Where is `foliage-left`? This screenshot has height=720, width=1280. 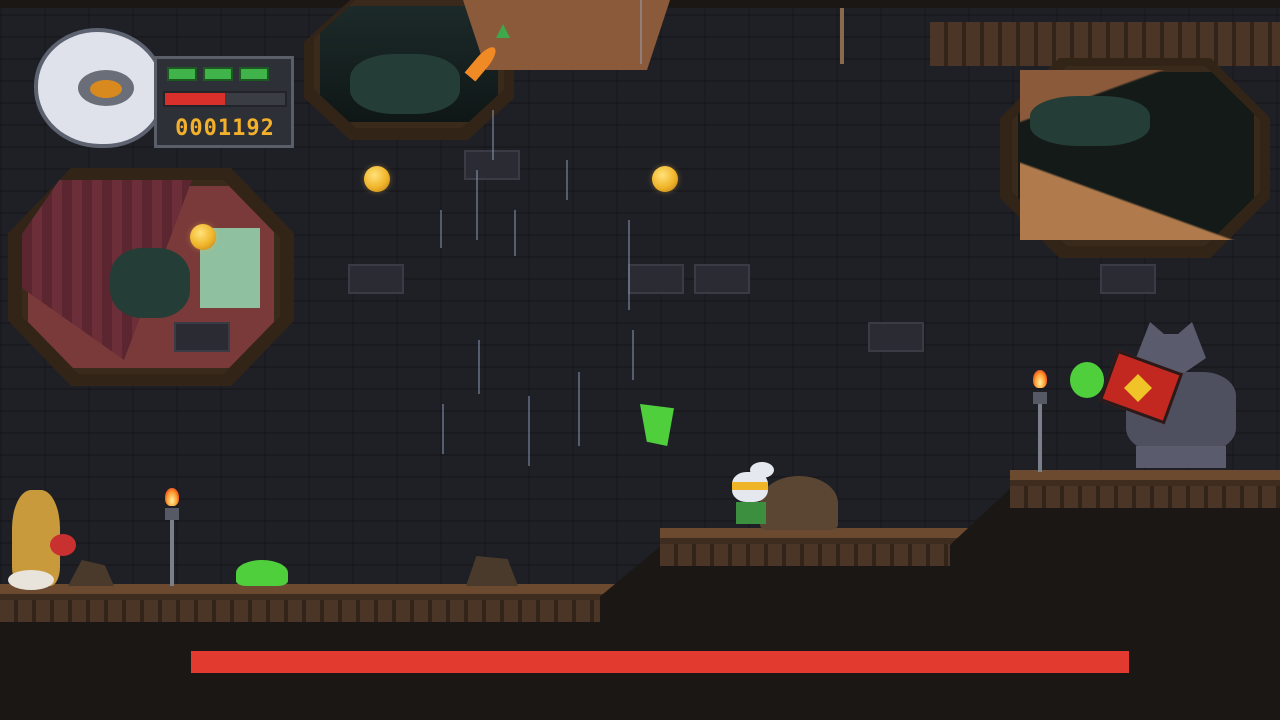
foliage-left is located at coordinates (150, 283).